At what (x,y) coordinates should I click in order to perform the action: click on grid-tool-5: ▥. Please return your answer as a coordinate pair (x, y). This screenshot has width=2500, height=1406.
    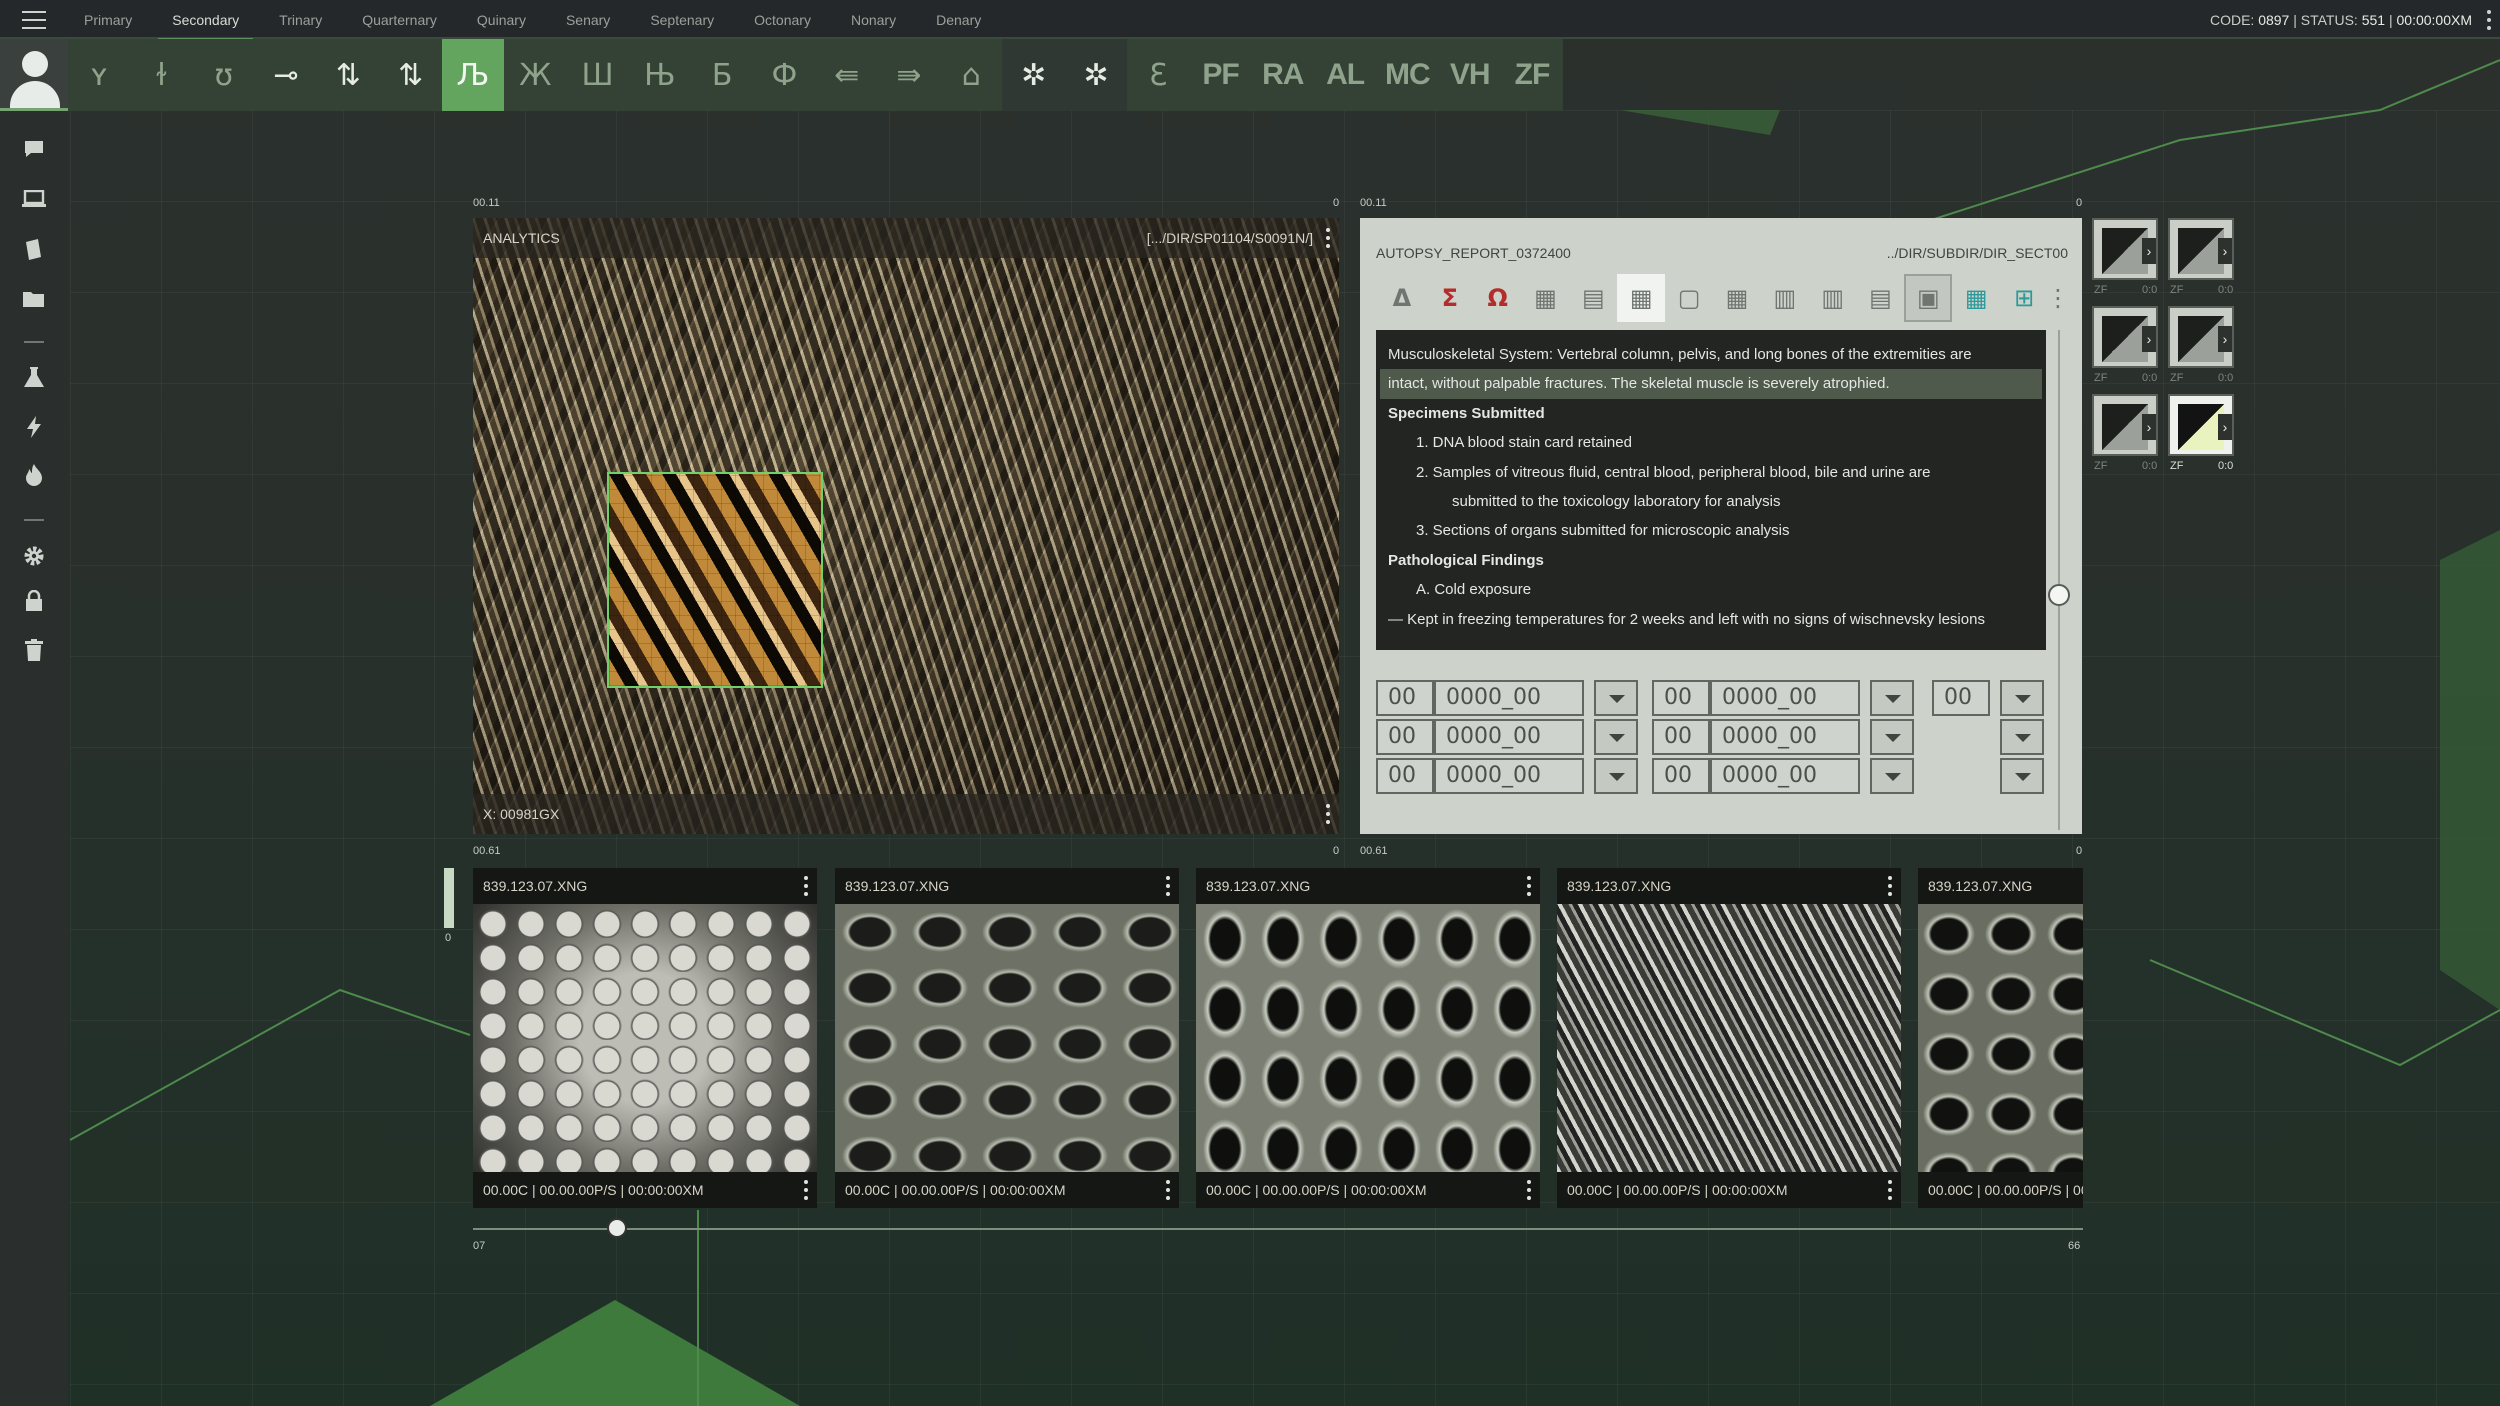
    Looking at the image, I should click on (1785, 298).